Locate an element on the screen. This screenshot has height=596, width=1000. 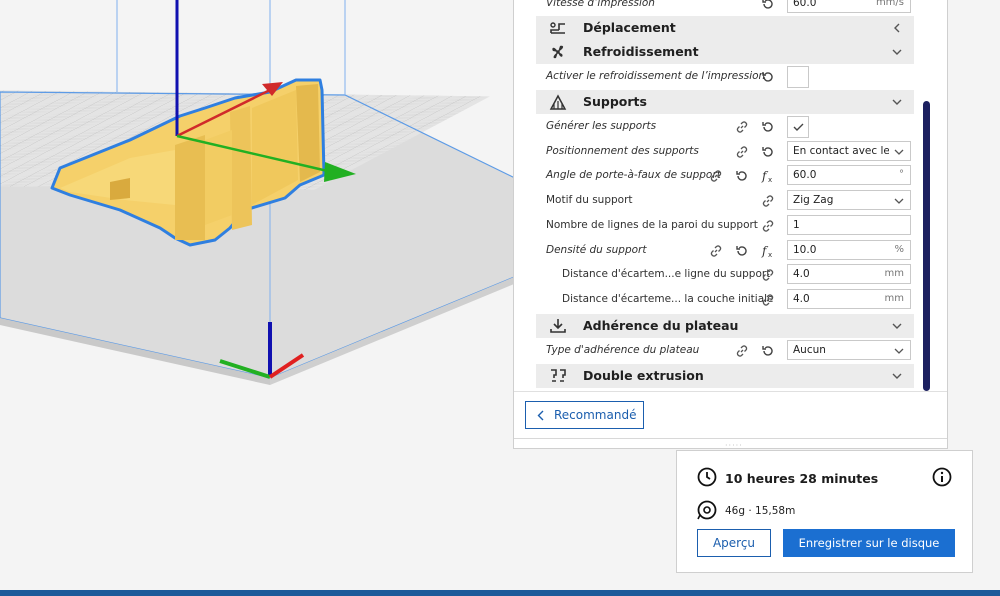
category-dual-extrusion: Double extrusion is located at coordinates (725, 376).